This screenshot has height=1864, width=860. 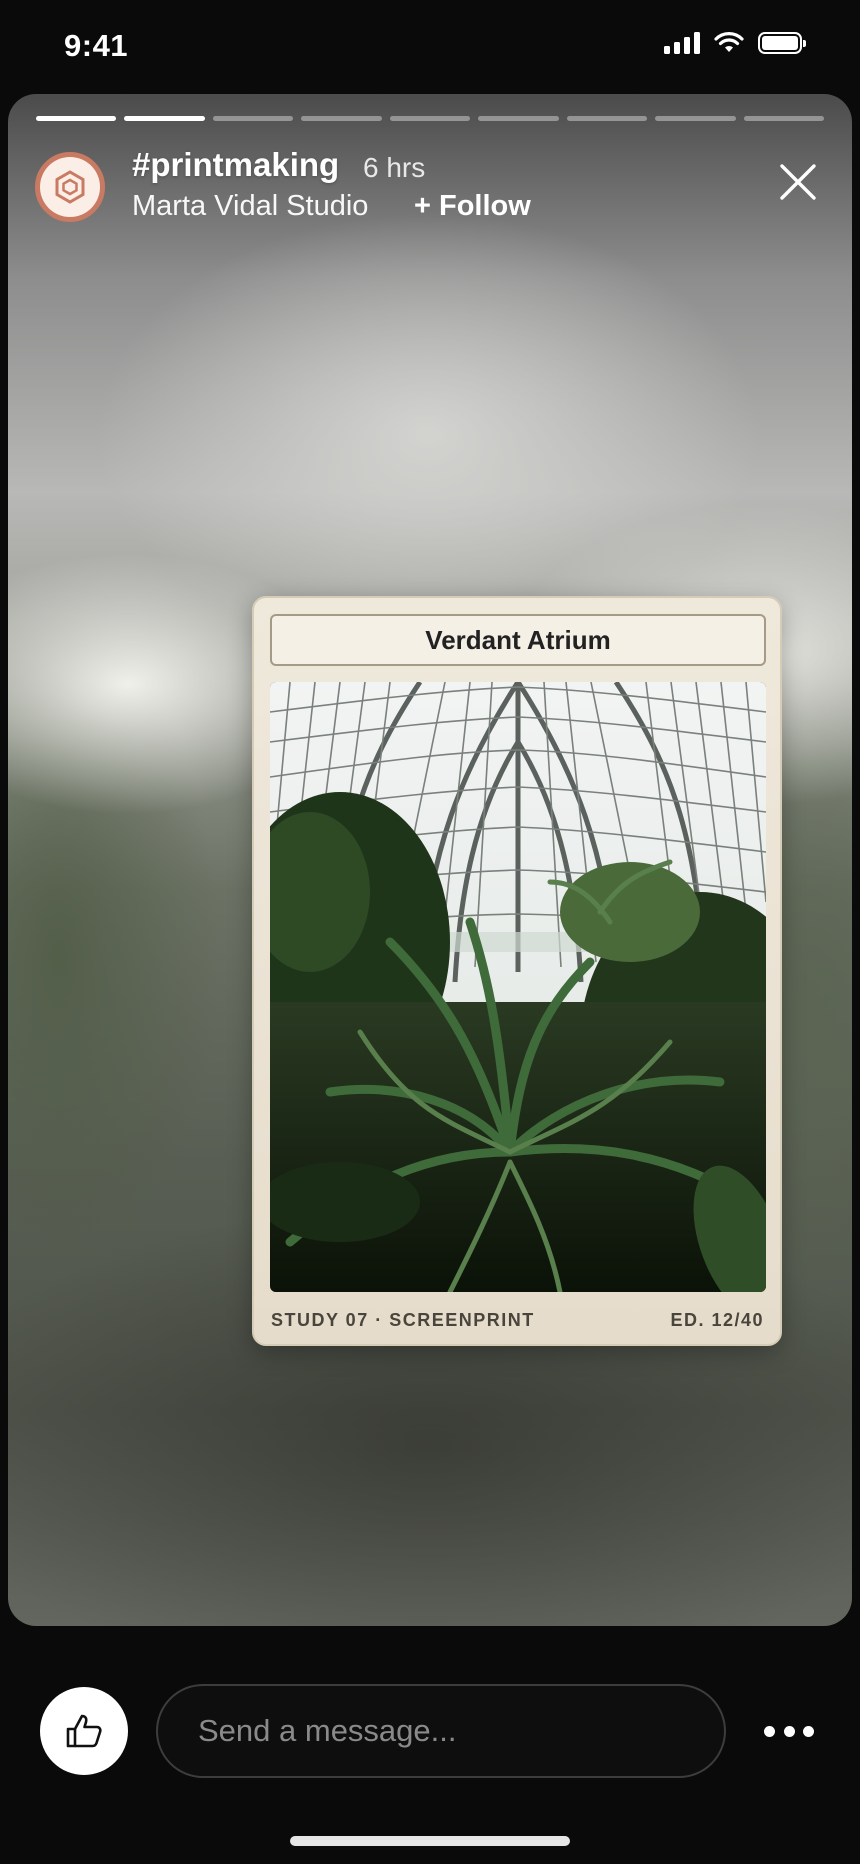 I want to click on cellular-signal-icon, so click(x=682, y=43).